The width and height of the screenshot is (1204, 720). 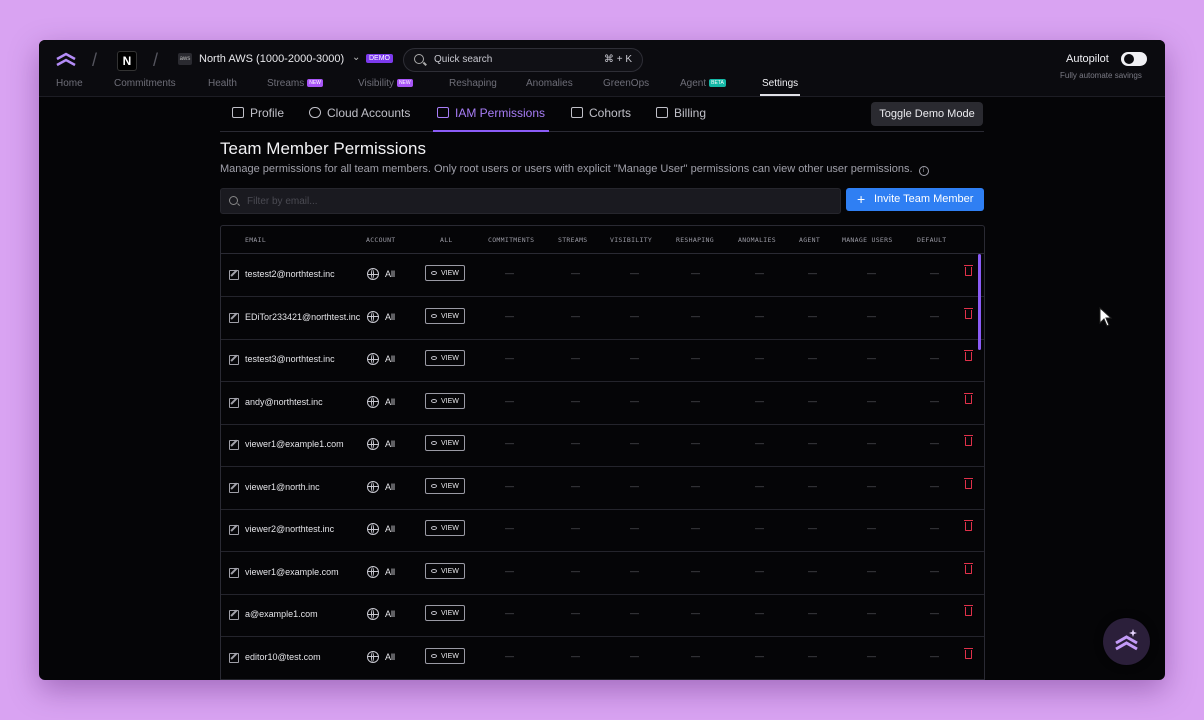 What do you see at coordinates (979, 302) in the screenshot?
I see `table-scrollbar` at bounding box center [979, 302].